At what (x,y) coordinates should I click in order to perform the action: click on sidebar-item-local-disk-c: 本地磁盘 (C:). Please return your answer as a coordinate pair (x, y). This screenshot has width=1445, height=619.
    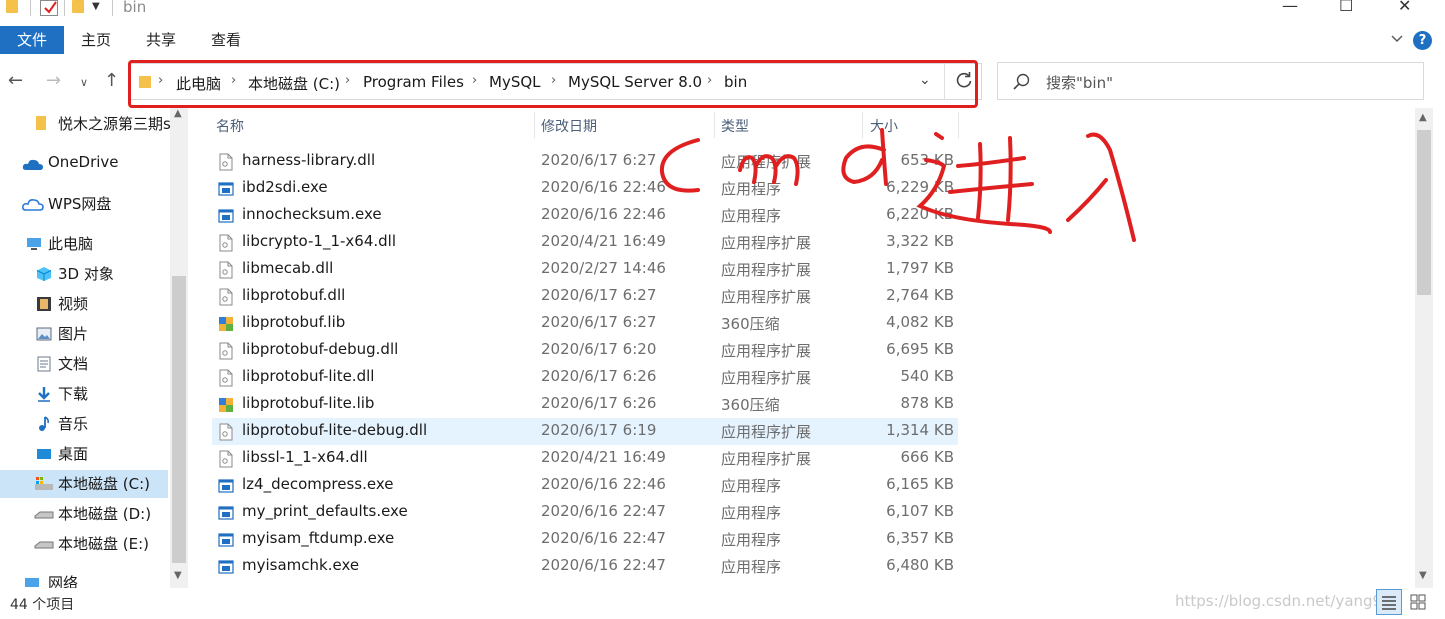
    Looking at the image, I should click on (84, 484).